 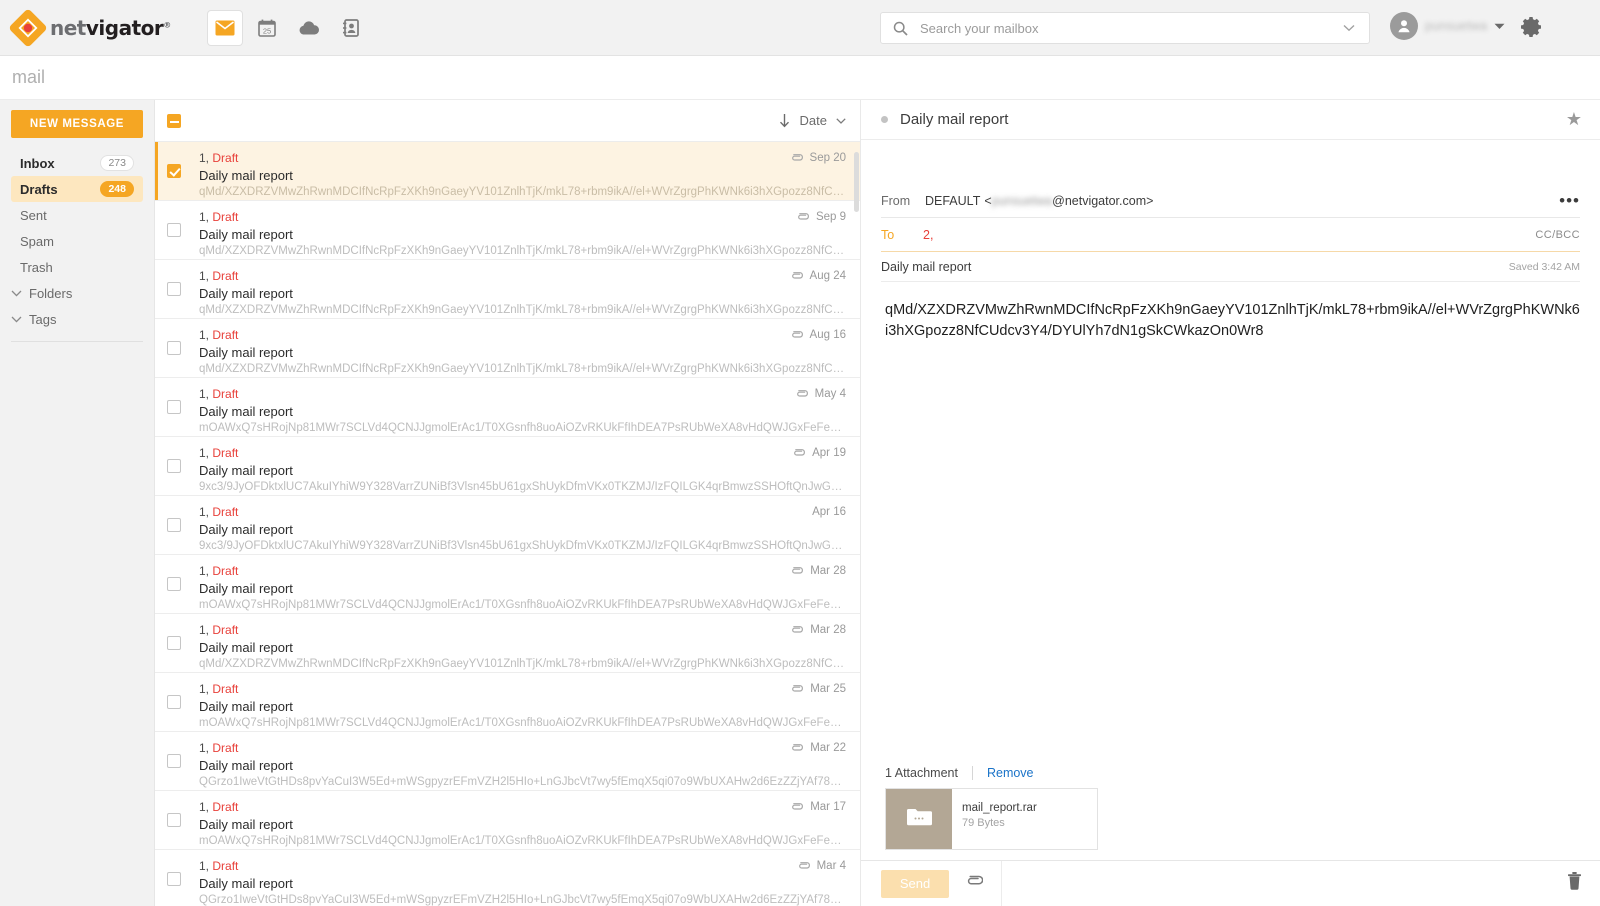 What do you see at coordinates (77, 319) in the screenshot?
I see `sidebar-group-tags: Tags` at bounding box center [77, 319].